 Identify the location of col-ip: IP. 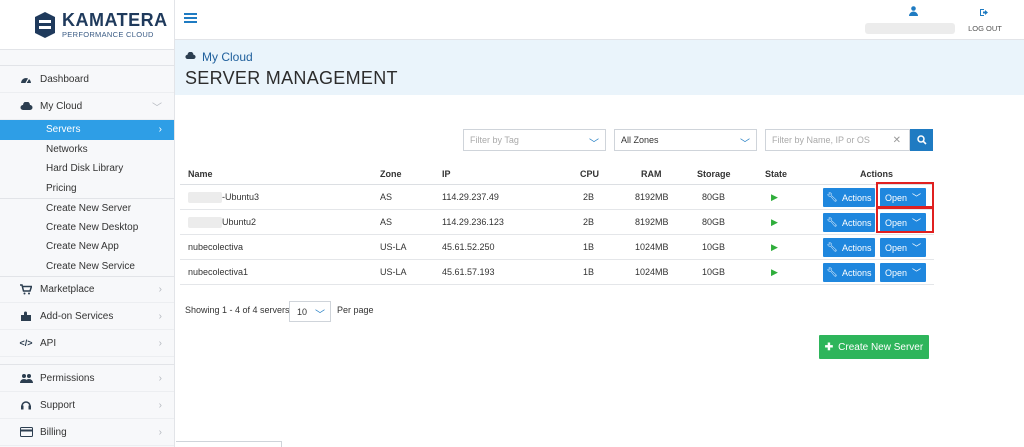
(446, 173).